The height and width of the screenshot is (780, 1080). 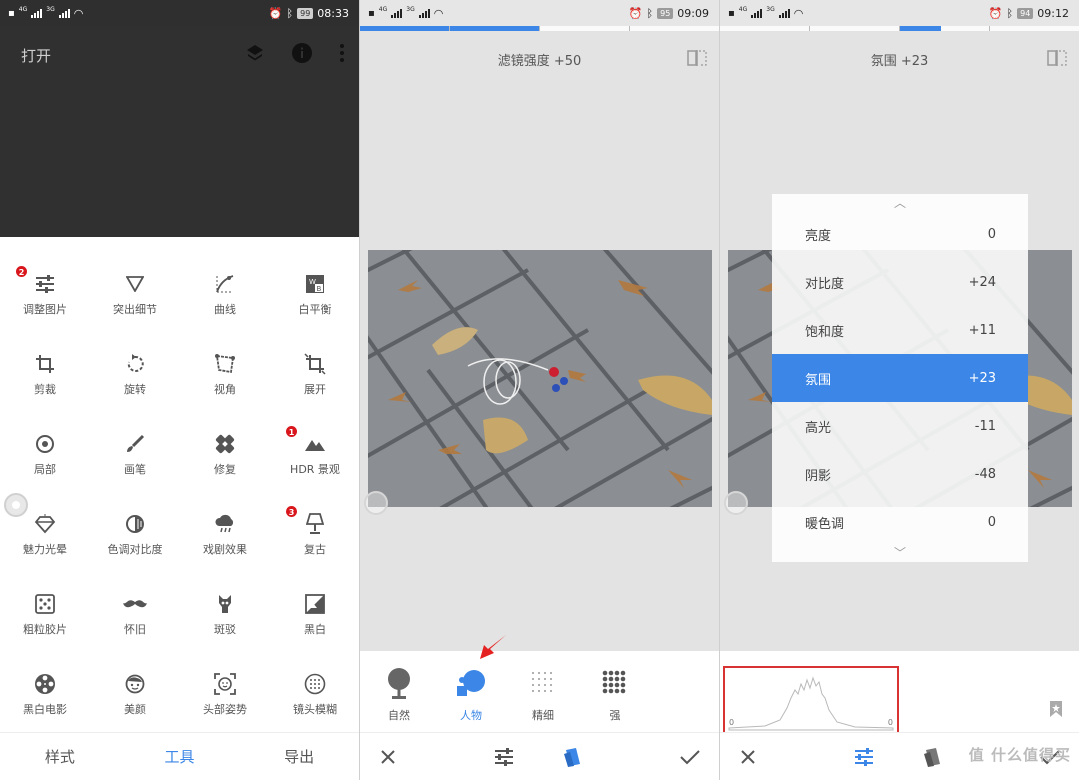 I want to click on layers-icon, so click(x=255, y=53).